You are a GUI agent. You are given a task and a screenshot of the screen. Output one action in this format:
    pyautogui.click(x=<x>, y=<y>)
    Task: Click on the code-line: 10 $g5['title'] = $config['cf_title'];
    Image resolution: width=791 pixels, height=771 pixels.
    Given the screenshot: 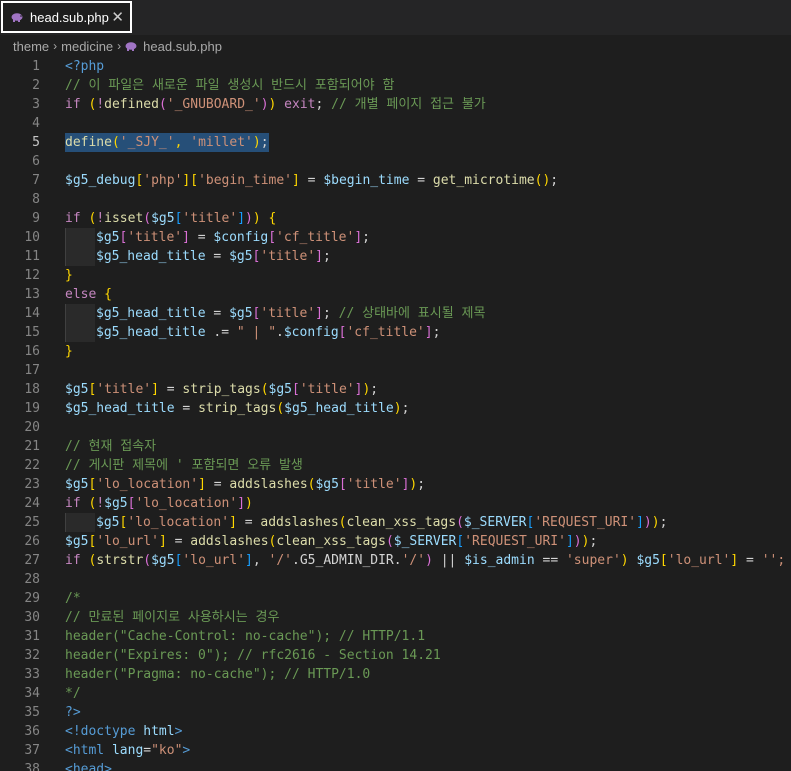 What is the action you would take?
    pyautogui.click(x=395, y=237)
    